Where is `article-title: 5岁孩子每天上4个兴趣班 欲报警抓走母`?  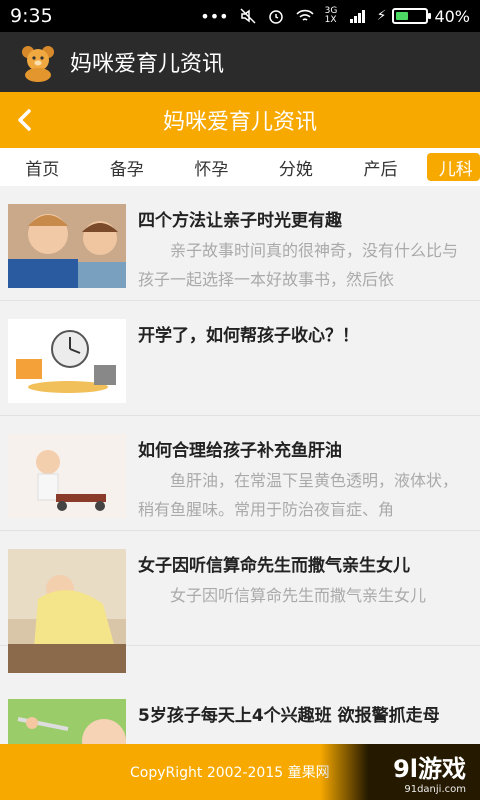 article-title: 5岁孩子每天上4个兴趣班 欲报警抓走母 is located at coordinates (289, 716).